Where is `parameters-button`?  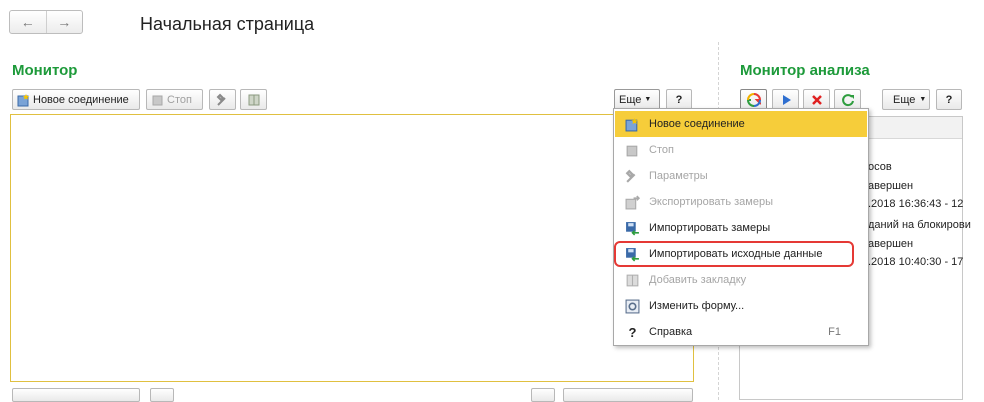 parameters-button is located at coordinates (222, 99).